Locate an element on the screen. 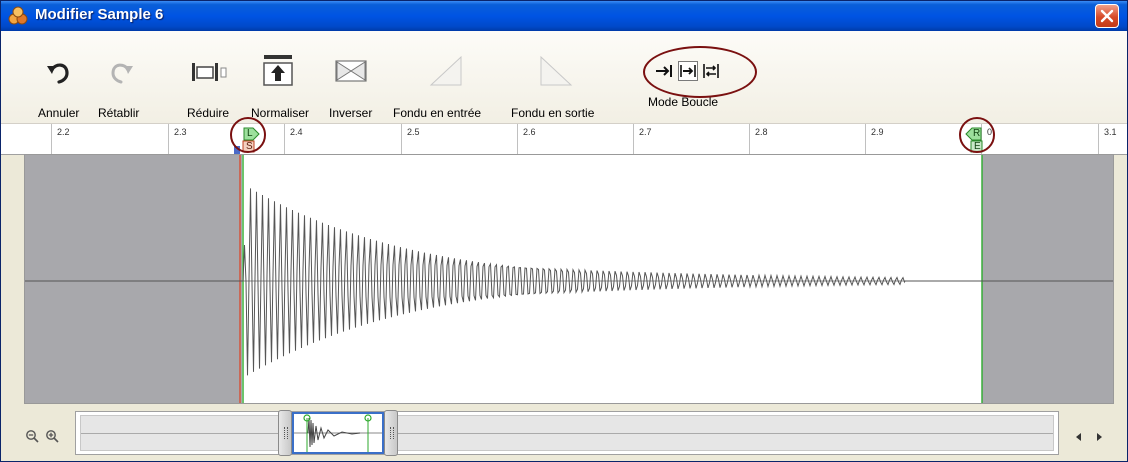 The width and height of the screenshot is (1128, 462). redo-button: Rétablir is located at coordinates (123, 76).